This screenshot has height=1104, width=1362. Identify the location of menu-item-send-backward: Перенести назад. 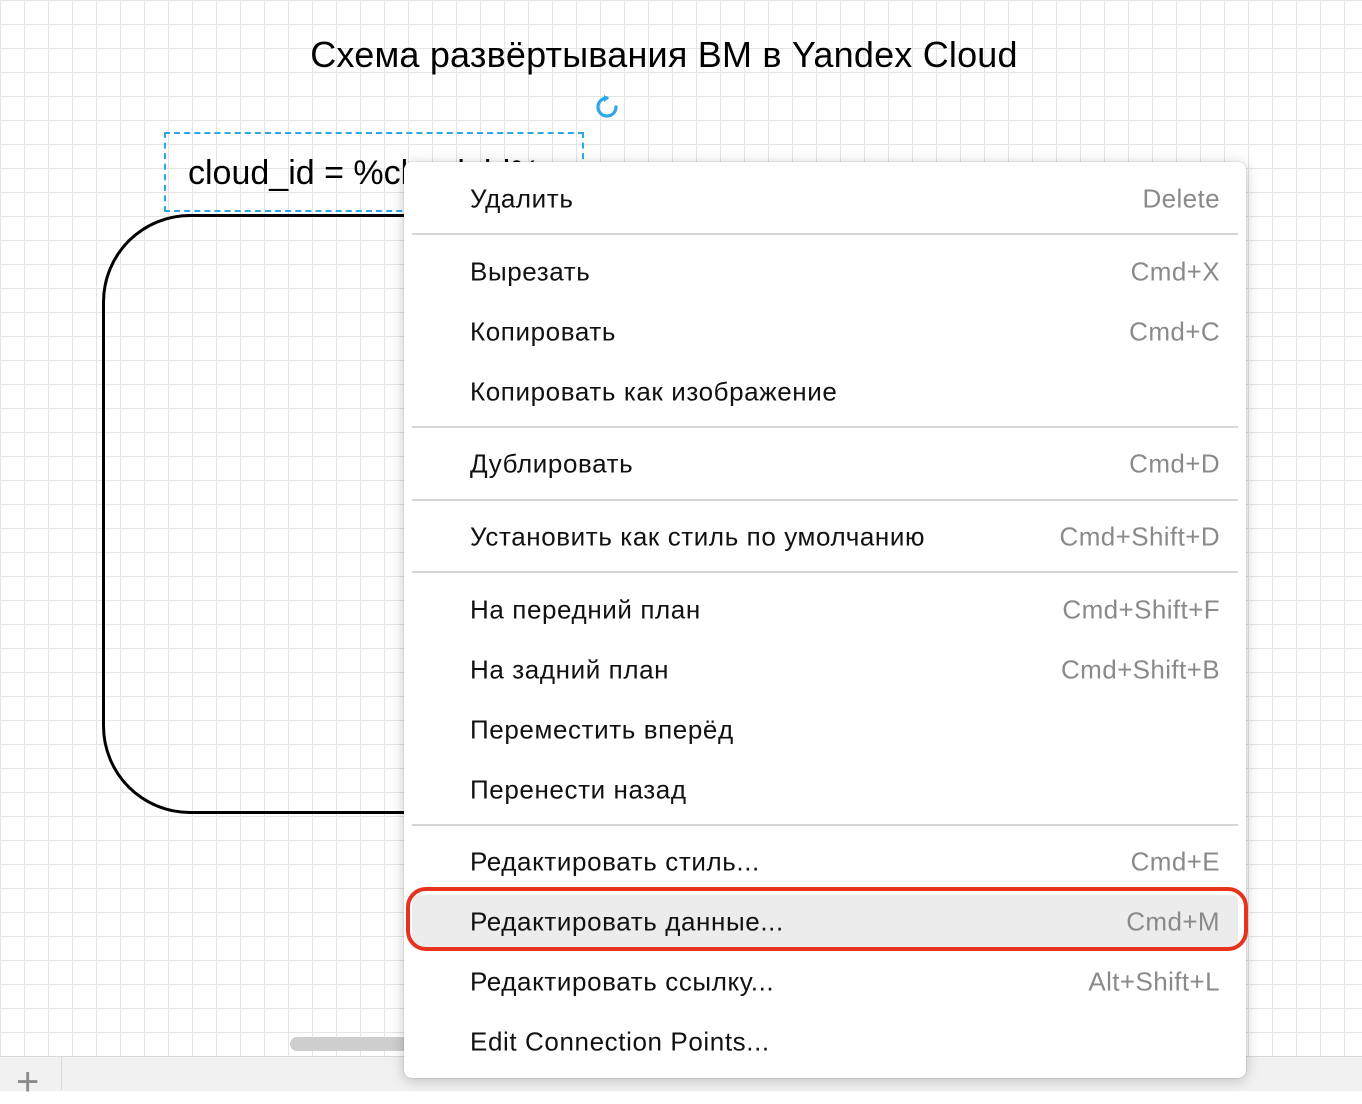
(825, 790).